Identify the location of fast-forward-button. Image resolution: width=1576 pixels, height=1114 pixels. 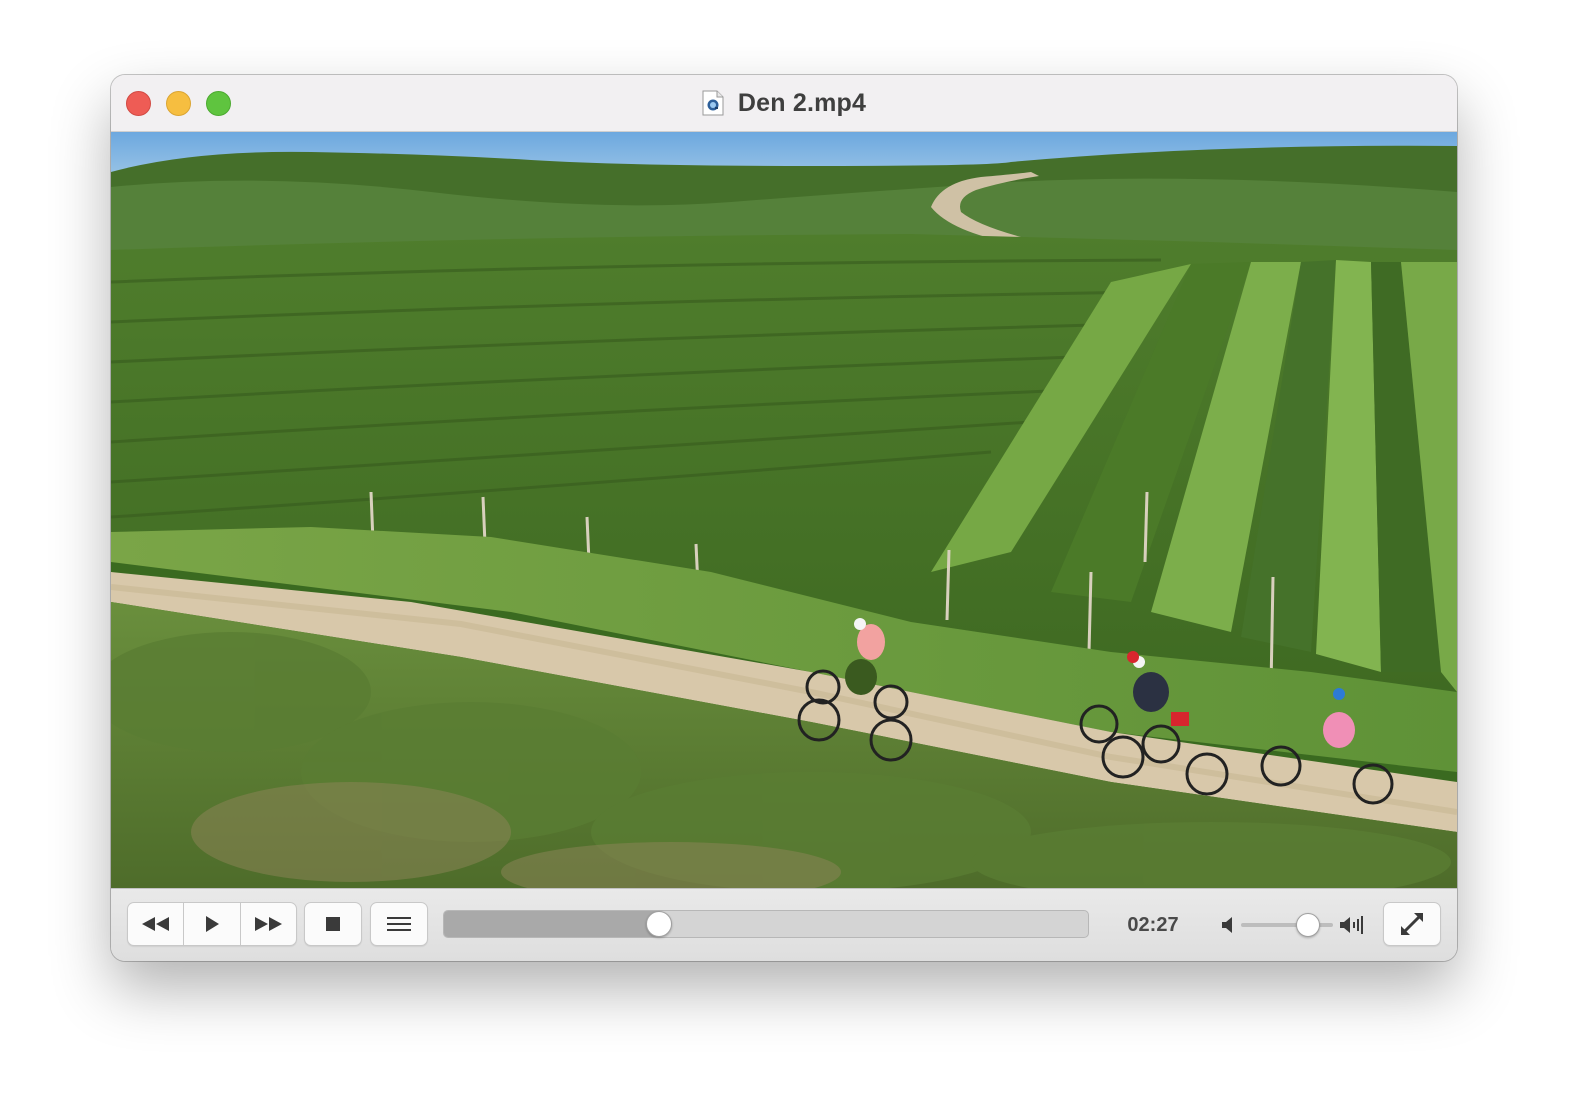
(267, 924).